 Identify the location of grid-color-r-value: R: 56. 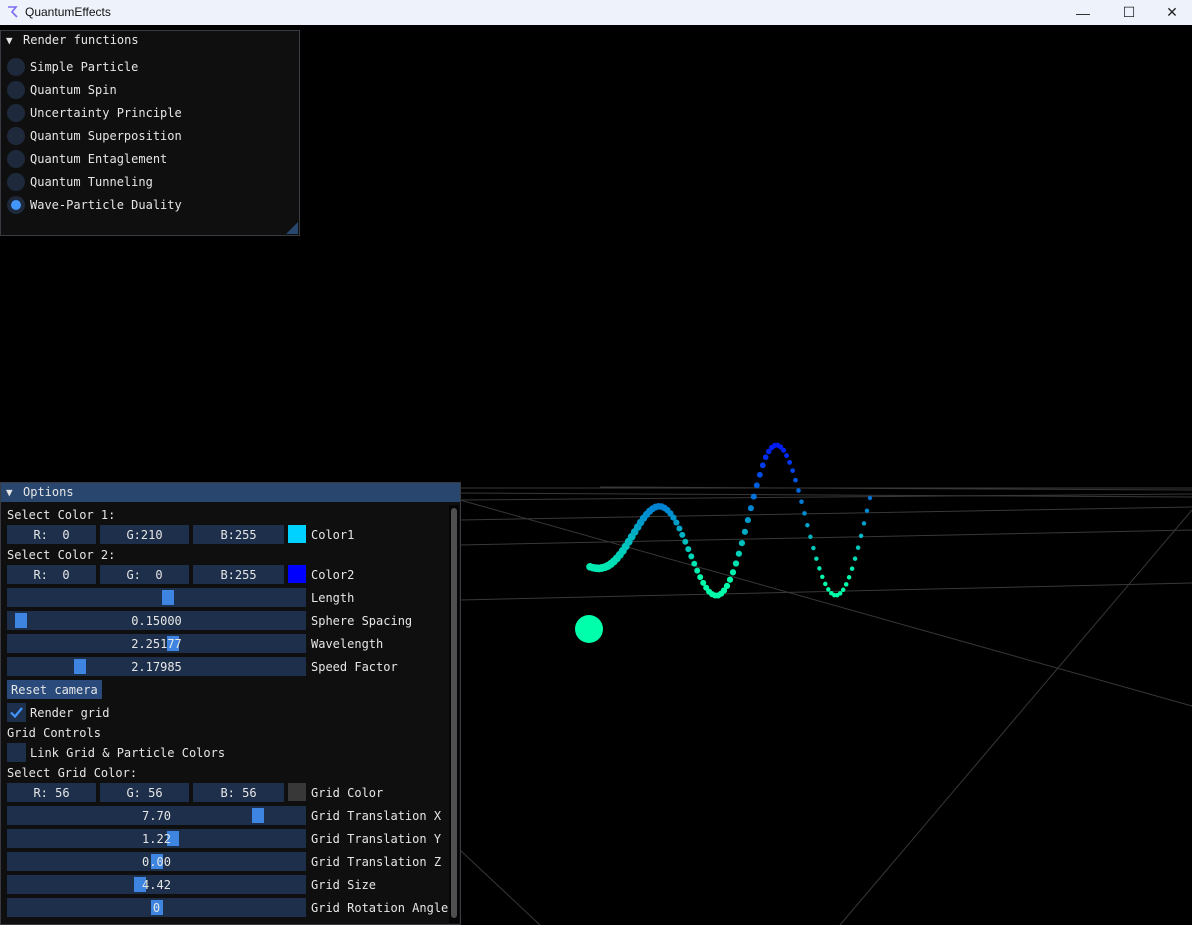
(51, 792).